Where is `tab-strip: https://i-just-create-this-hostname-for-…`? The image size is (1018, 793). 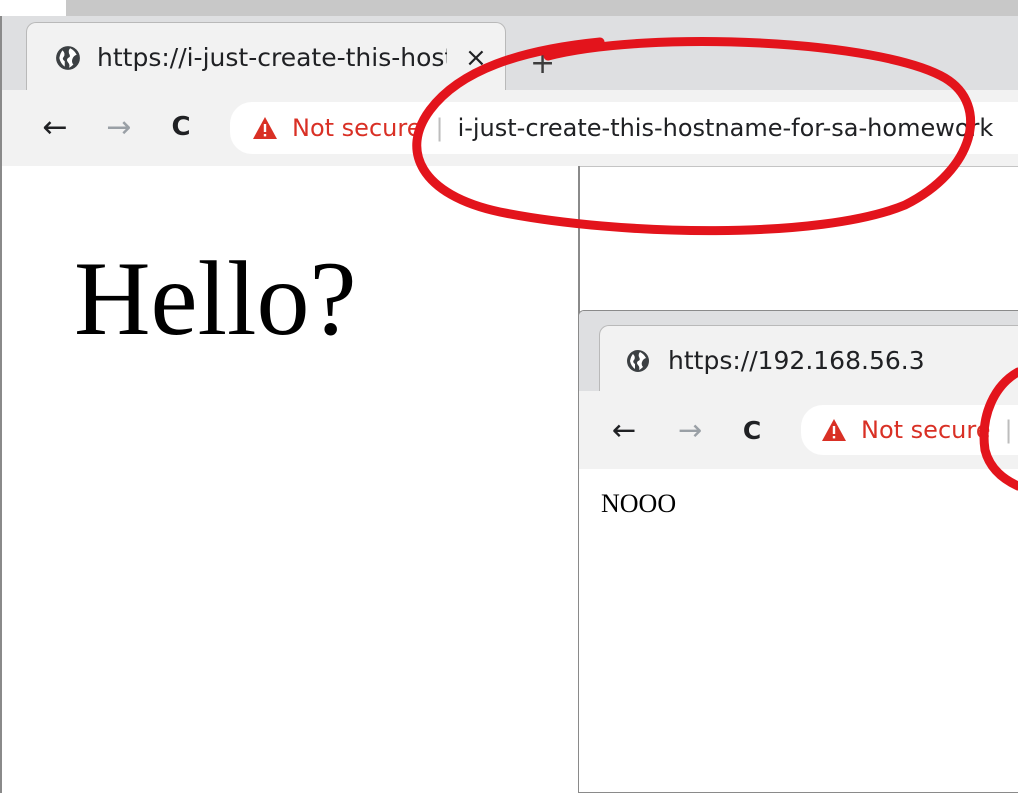 tab-strip: https://i-just-create-this-hostname-for-… is located at coordinates (510, 54).